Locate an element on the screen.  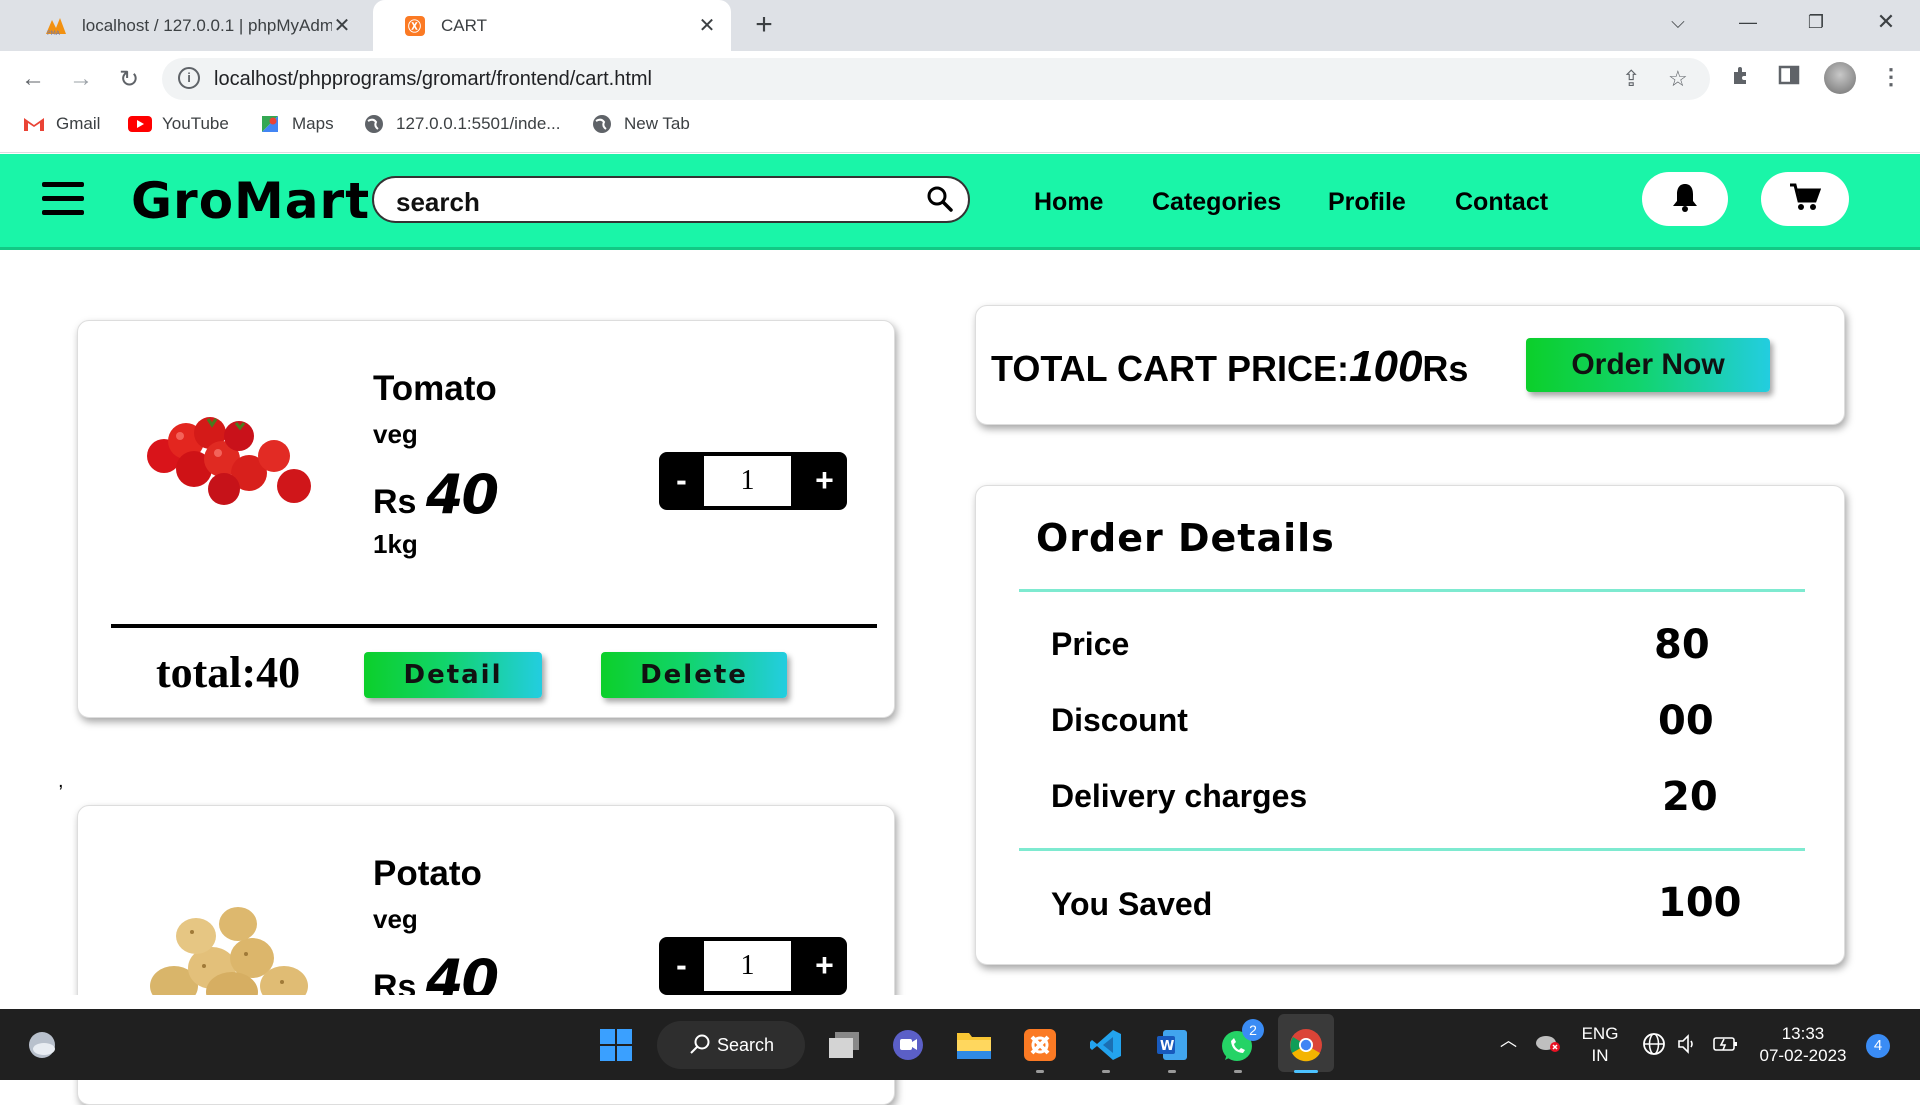
hamburger-menu-icon is located at coordinates (63, 200).